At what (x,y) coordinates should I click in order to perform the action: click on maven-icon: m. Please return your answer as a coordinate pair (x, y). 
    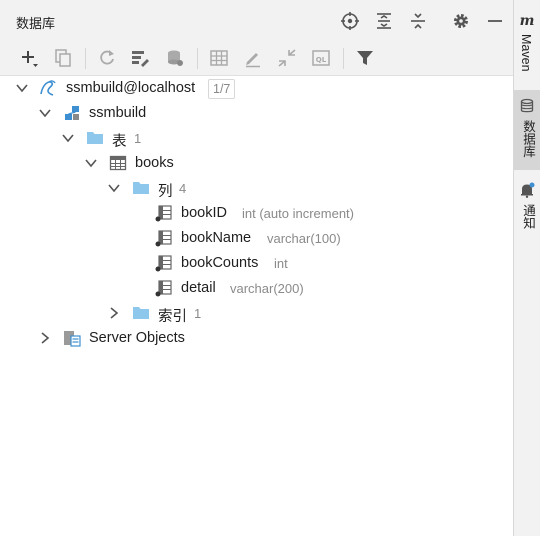
    Looking at the image, I should click on (527, 20).